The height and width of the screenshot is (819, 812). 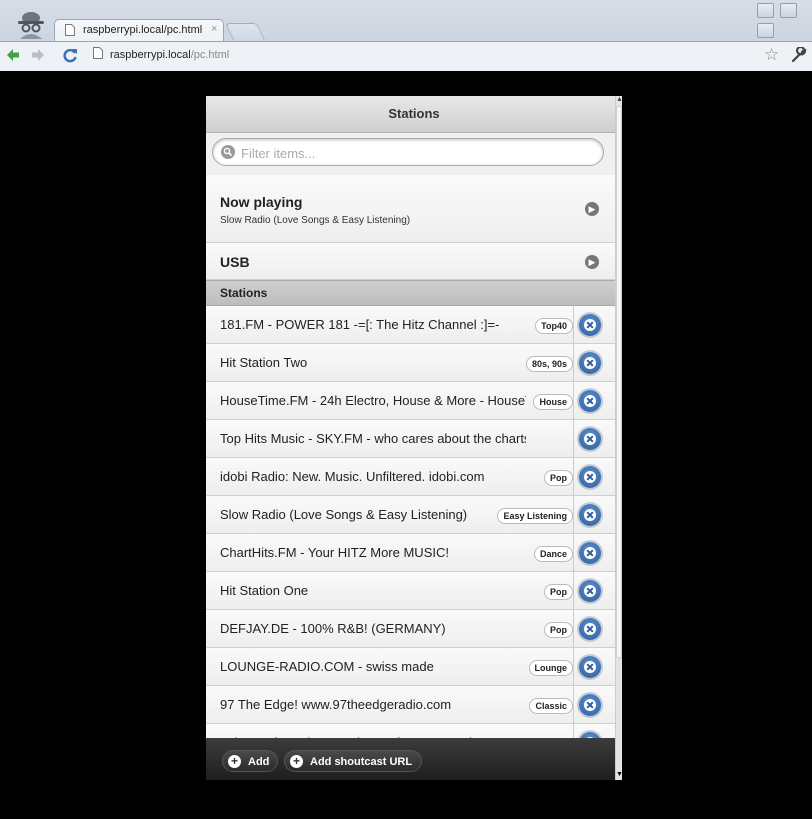 What do you see at coordinates (765, 30) in the screenshot?
I see `close-window-button` at bounding box center [765, 30].